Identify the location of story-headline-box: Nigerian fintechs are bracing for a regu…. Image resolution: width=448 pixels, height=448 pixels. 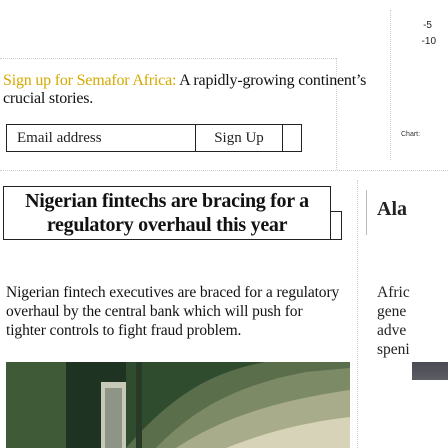
(167, 213).